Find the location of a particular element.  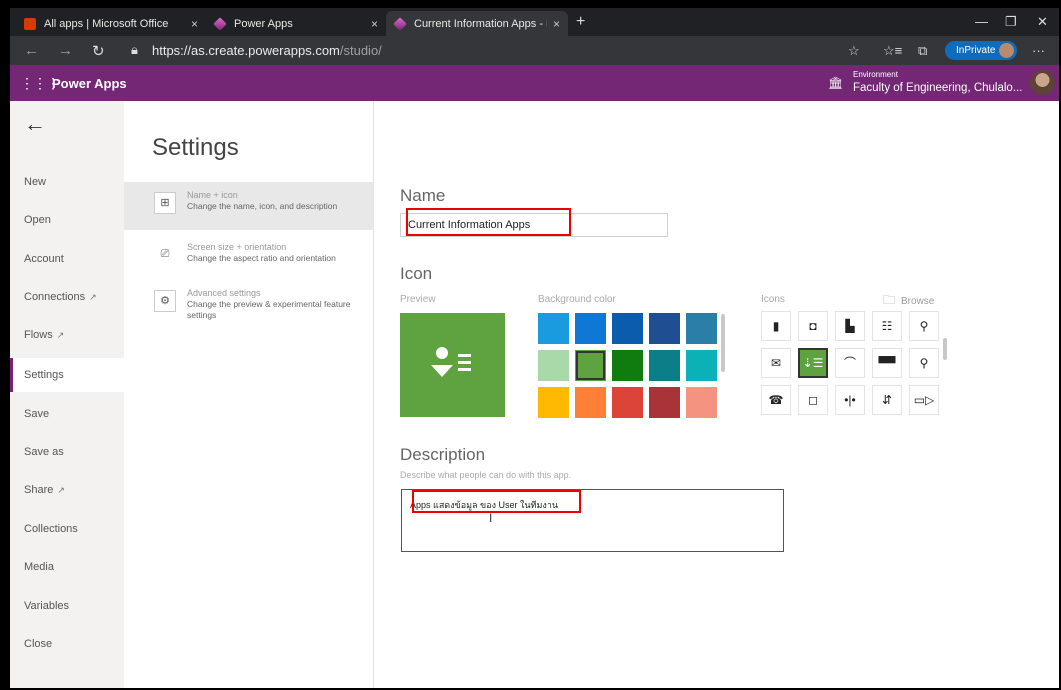

nav-item-connections: Connections ↗ is located at coordinates (67, 297).